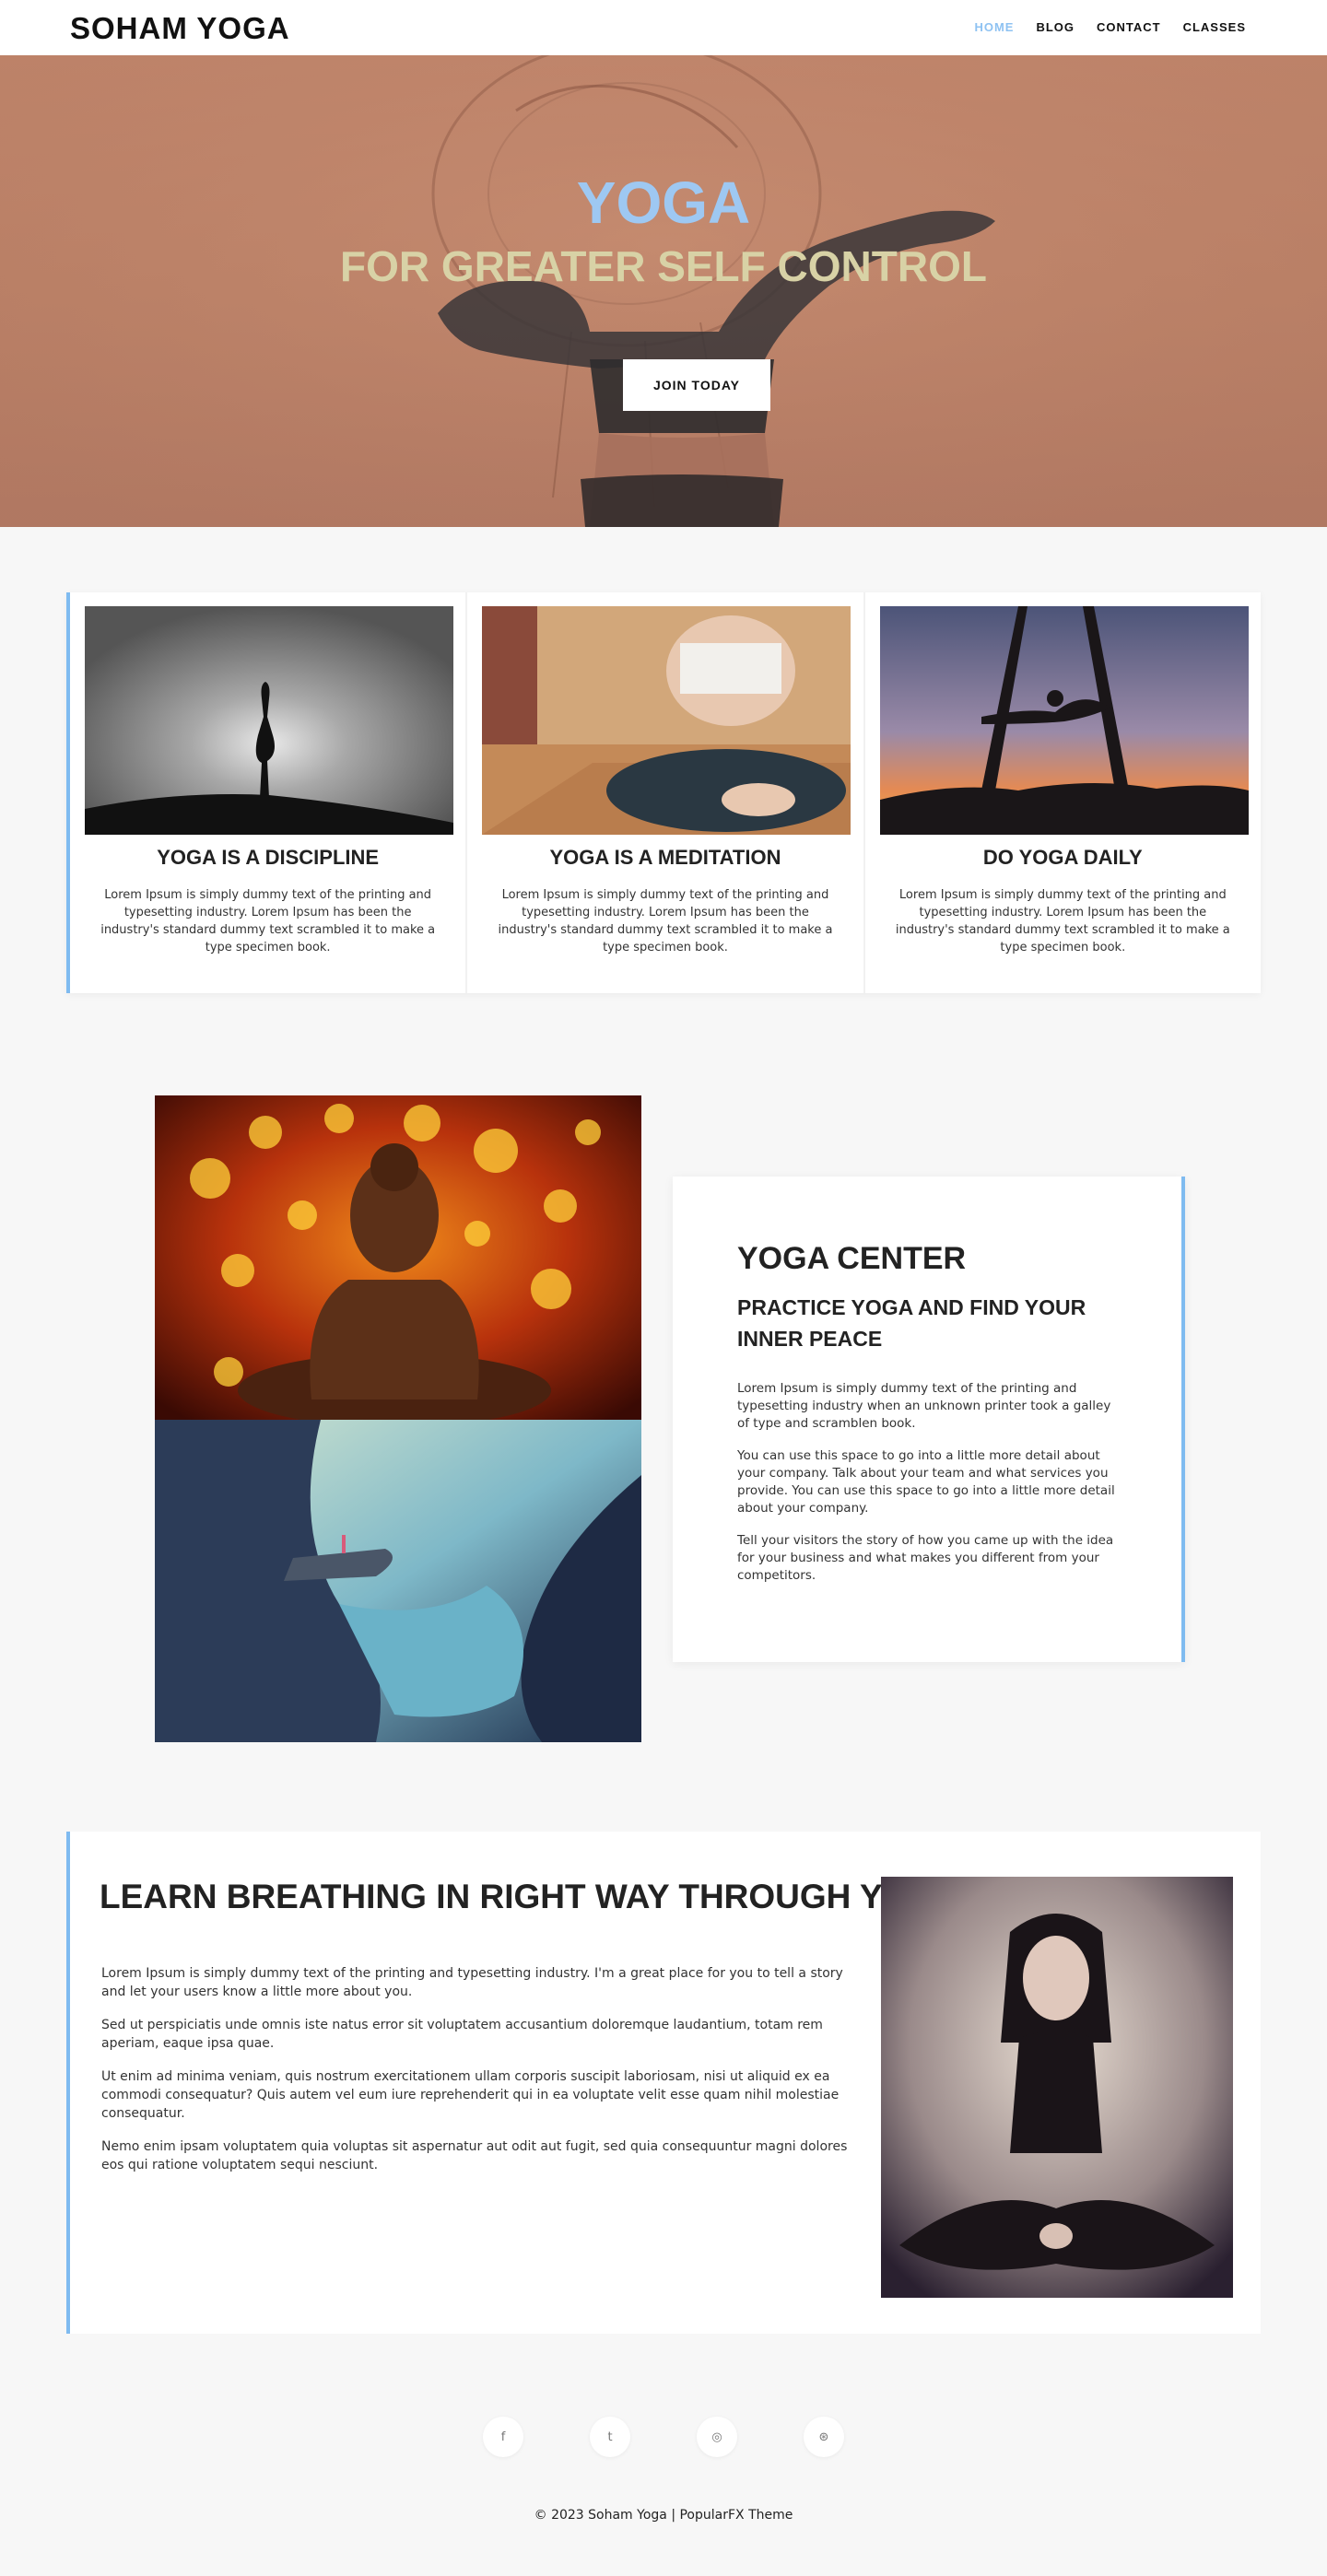 The width and height of the screenshot is (1327, 2576). Describe the element at coordinates (994, 27) in the screenshot. I see `nav-home-link: HOME` at that location.